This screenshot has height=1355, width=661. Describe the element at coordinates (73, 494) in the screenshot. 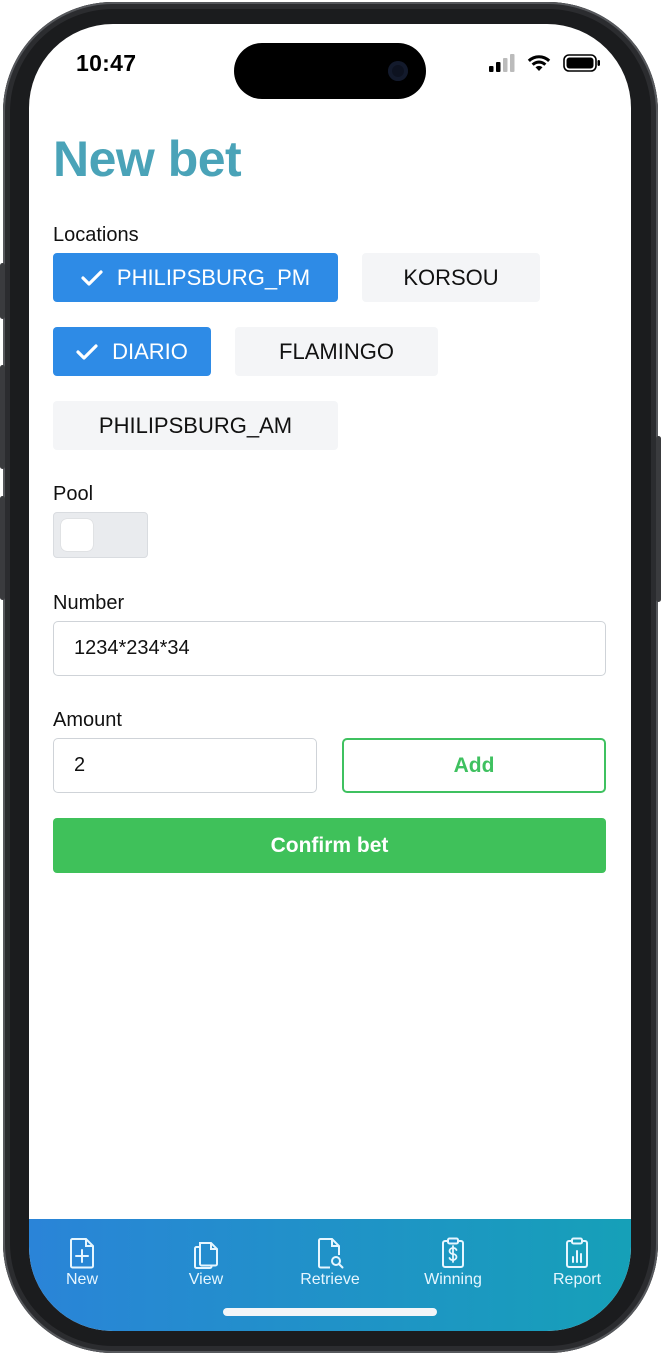

I see `pool-label: Pool` at that location.